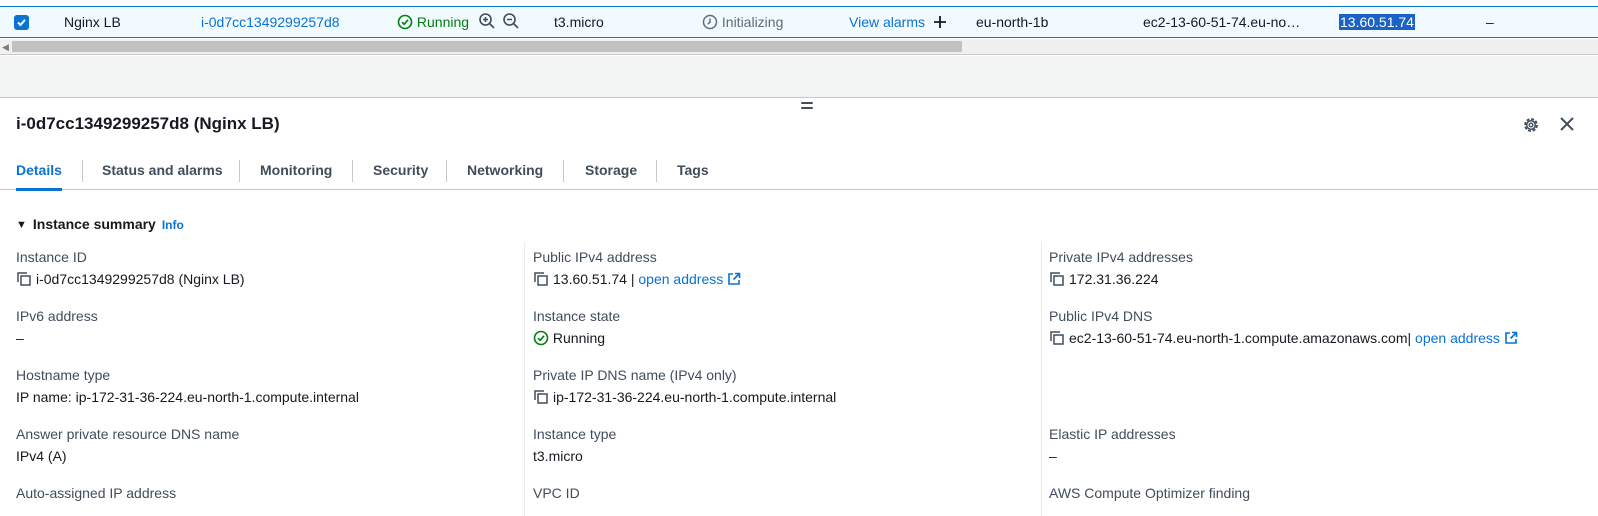 This screenshot has height=516, width=1598. What do you see at coordinates (710, 22) in the screenshot?
I see `clock-icon` at bounding box center [710, 22].